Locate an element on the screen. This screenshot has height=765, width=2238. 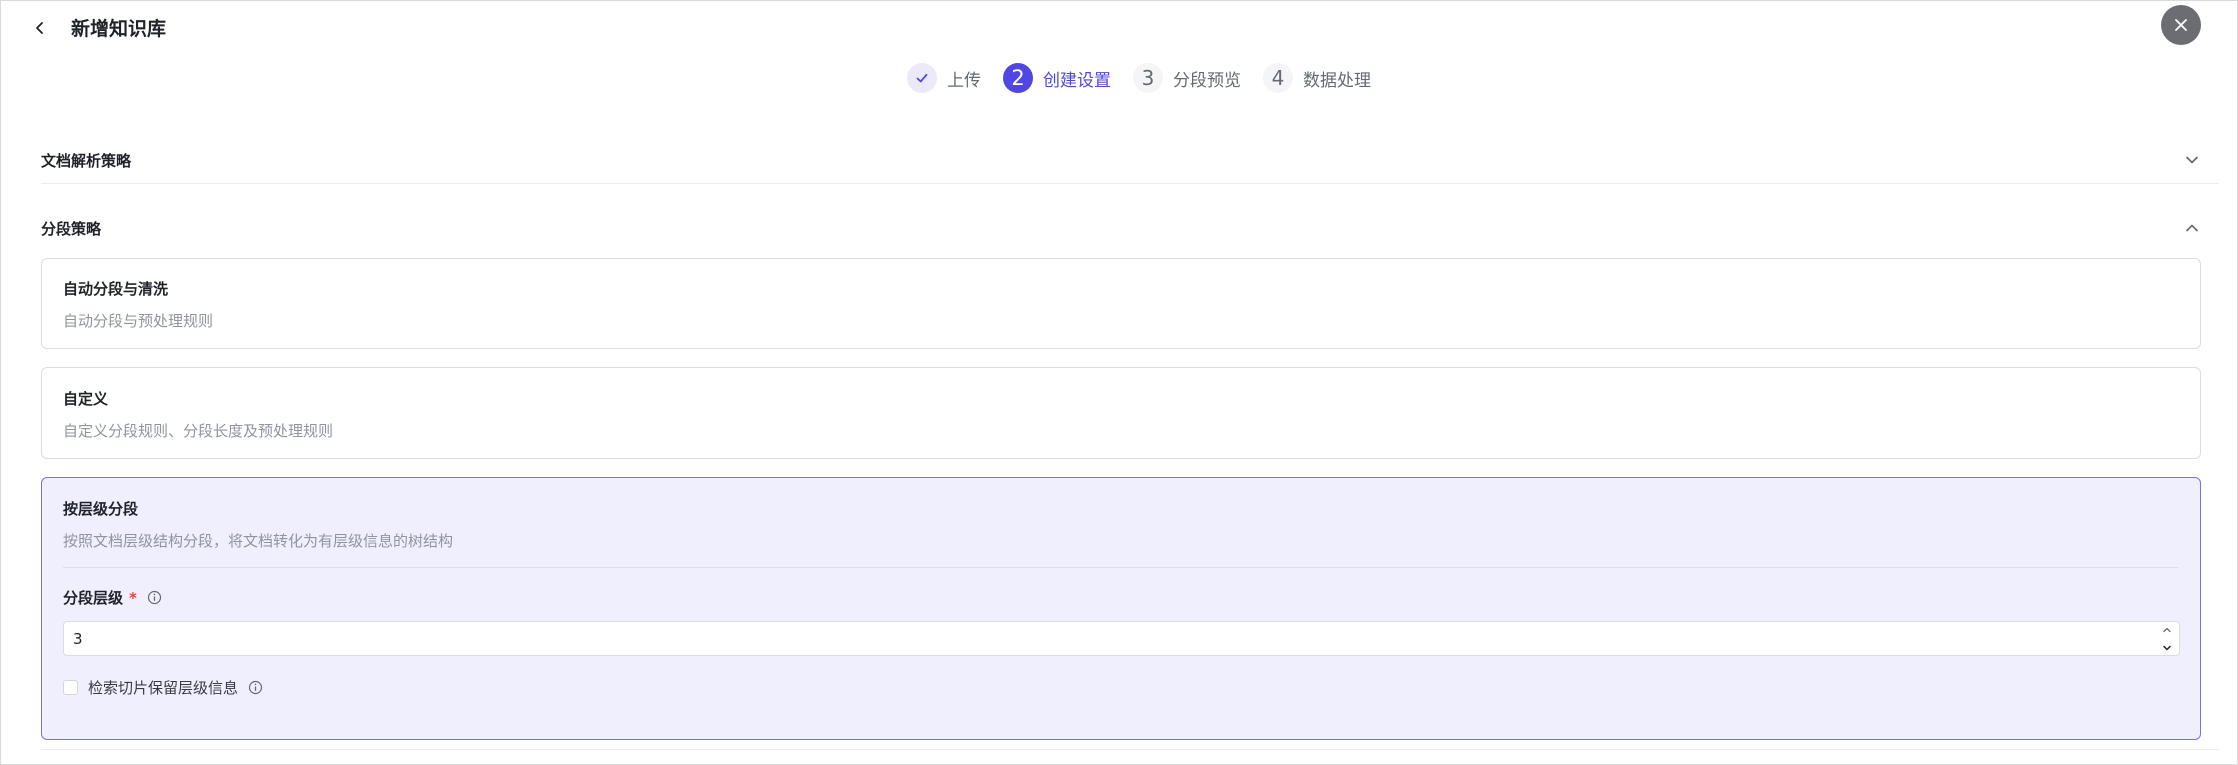
step-label: 上传 is located at coordinates (964, 80).